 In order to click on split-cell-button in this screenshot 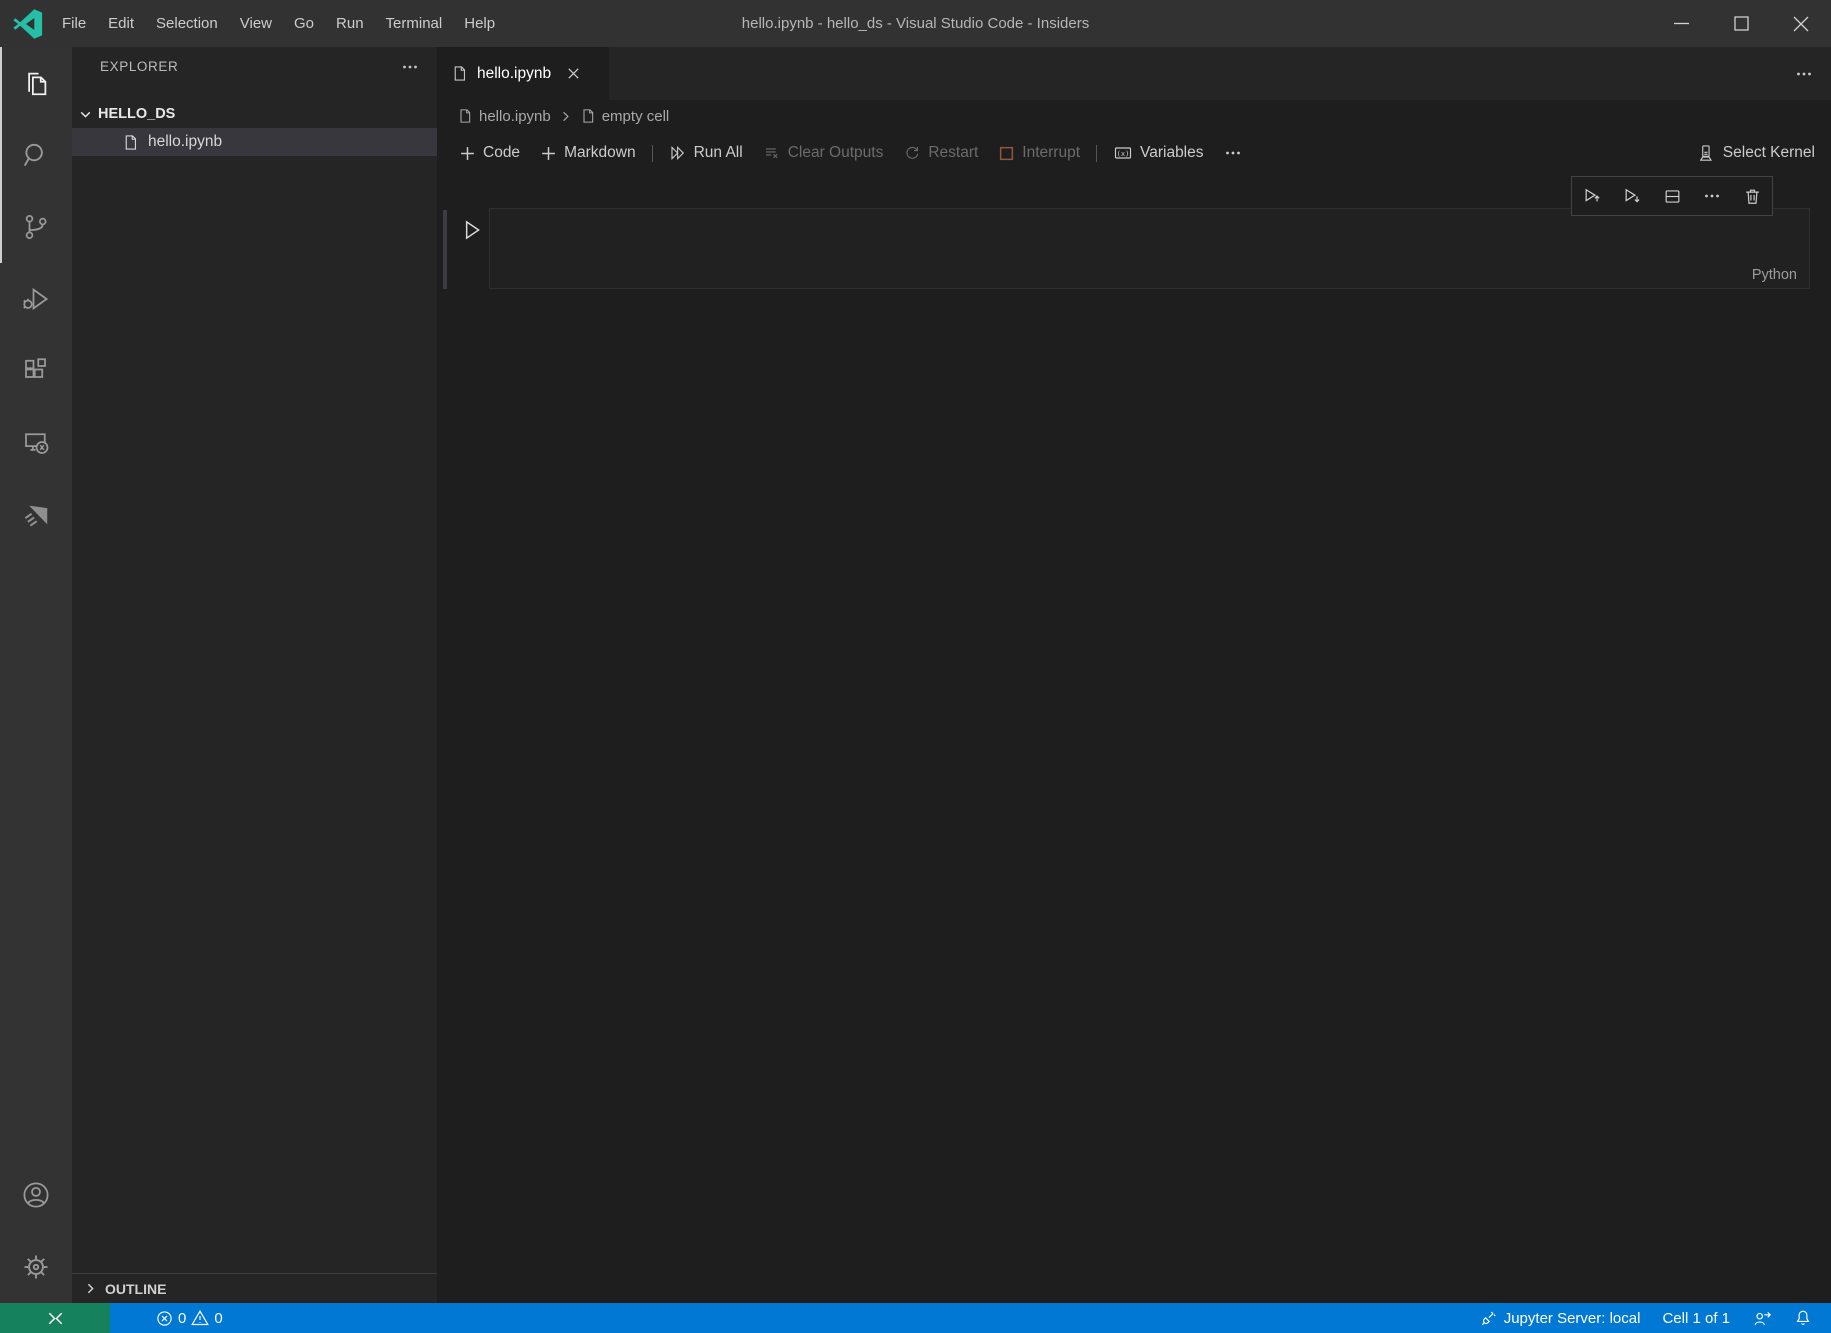, I will do `click(1672, 196)`.